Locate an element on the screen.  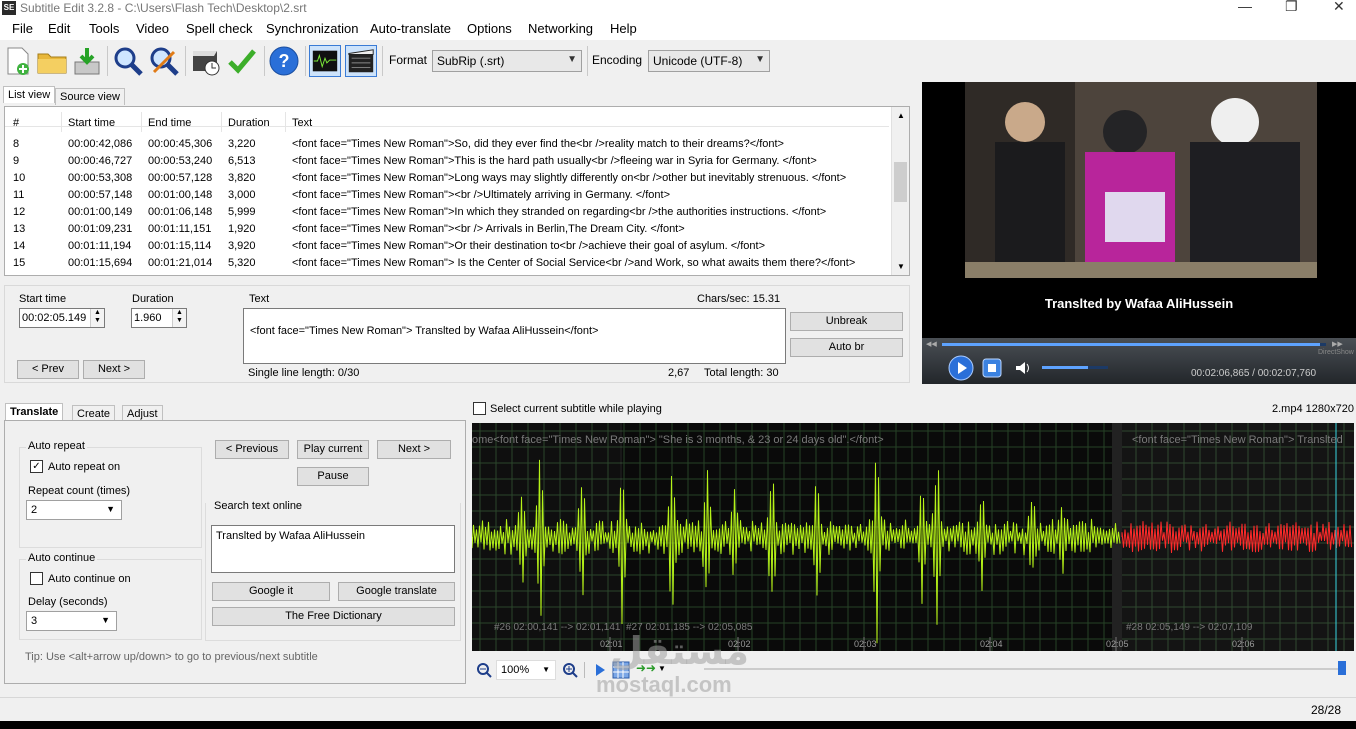
col-end-time: End time is located at coordinates (169, 123).